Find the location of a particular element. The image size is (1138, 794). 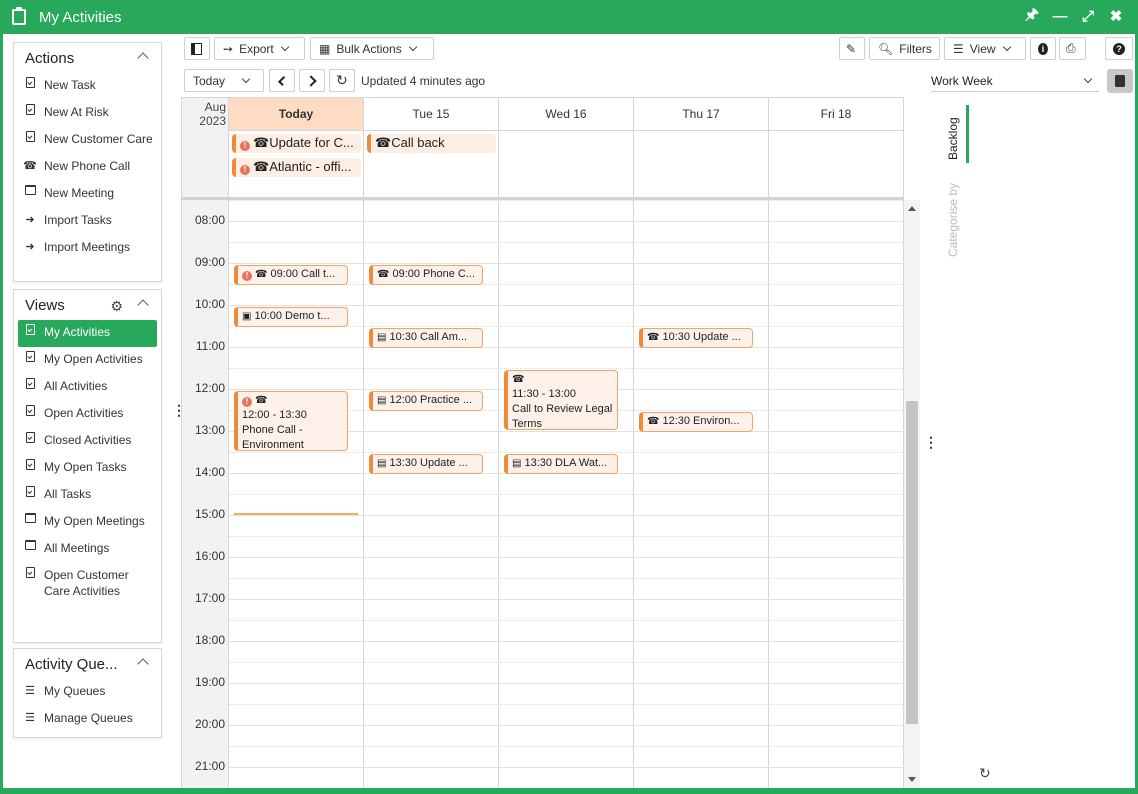

view-item-label: All Meetings is located at coordinates (77, 548).